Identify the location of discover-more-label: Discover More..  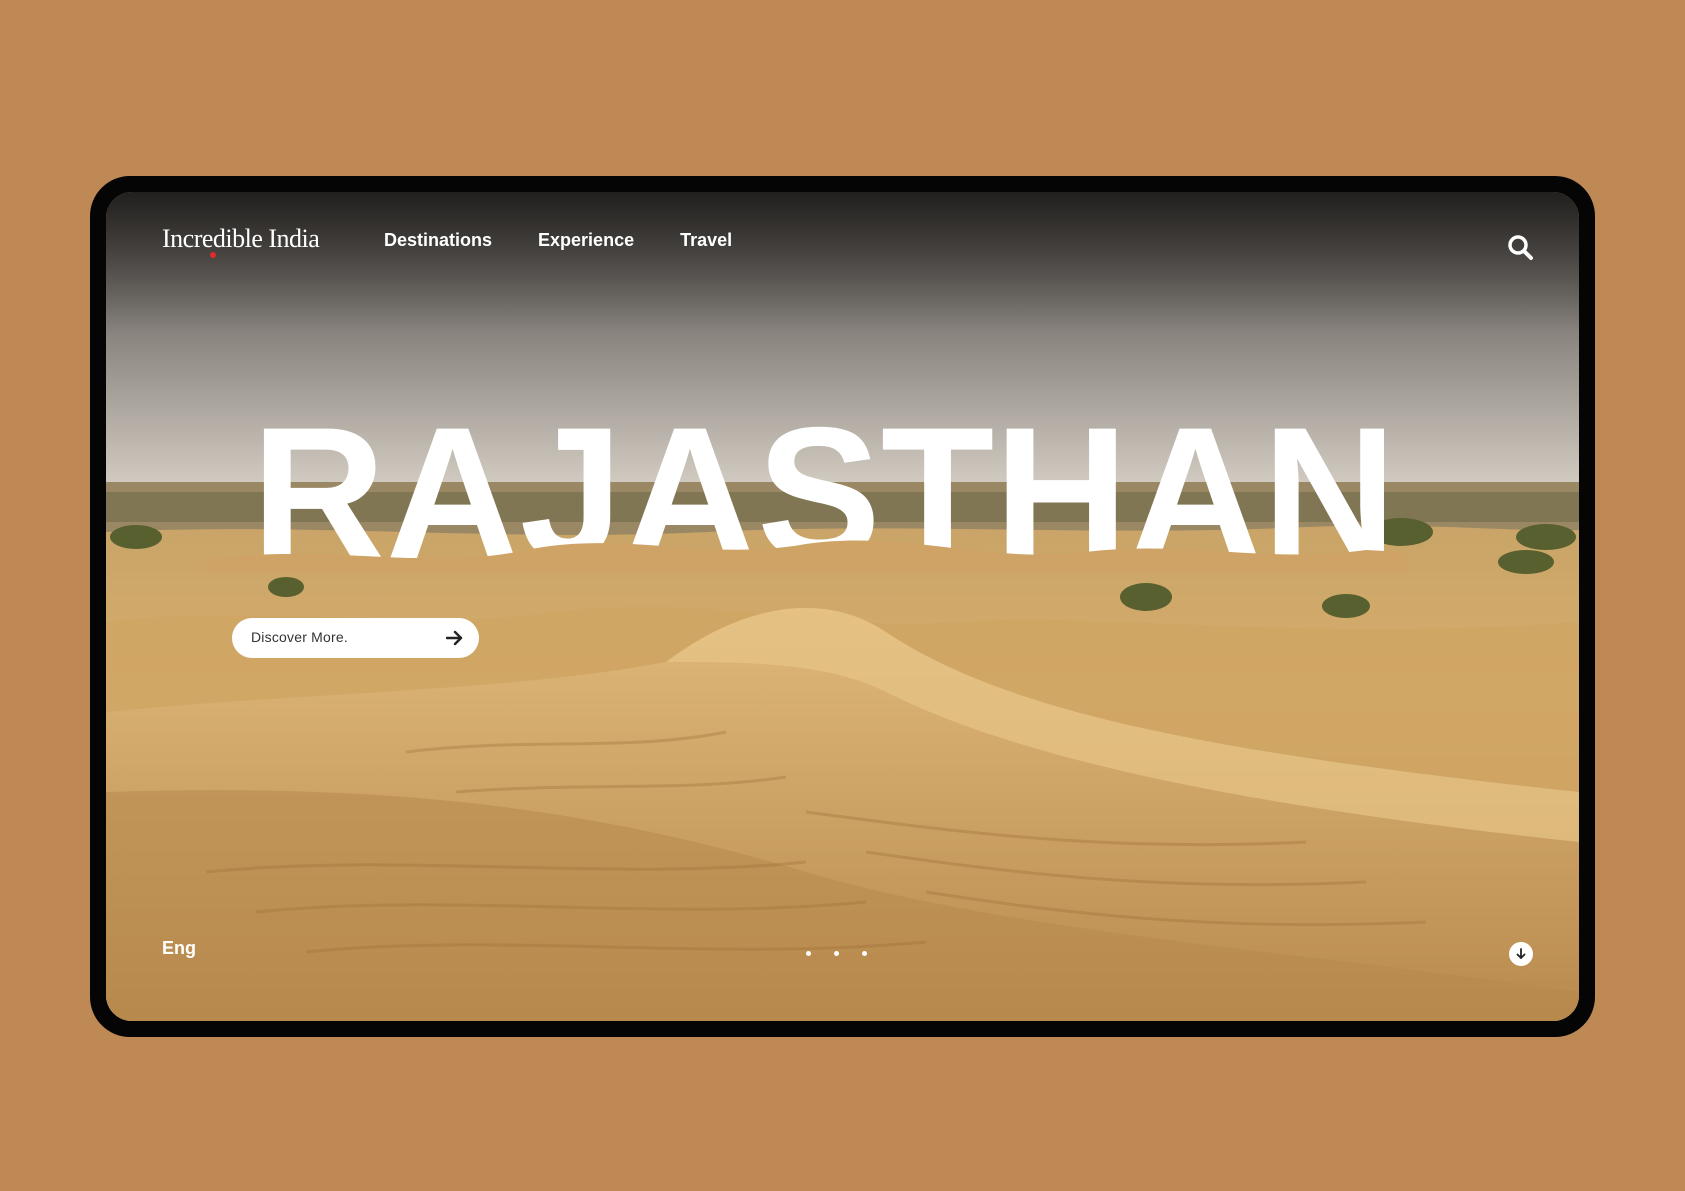
(299, 637).